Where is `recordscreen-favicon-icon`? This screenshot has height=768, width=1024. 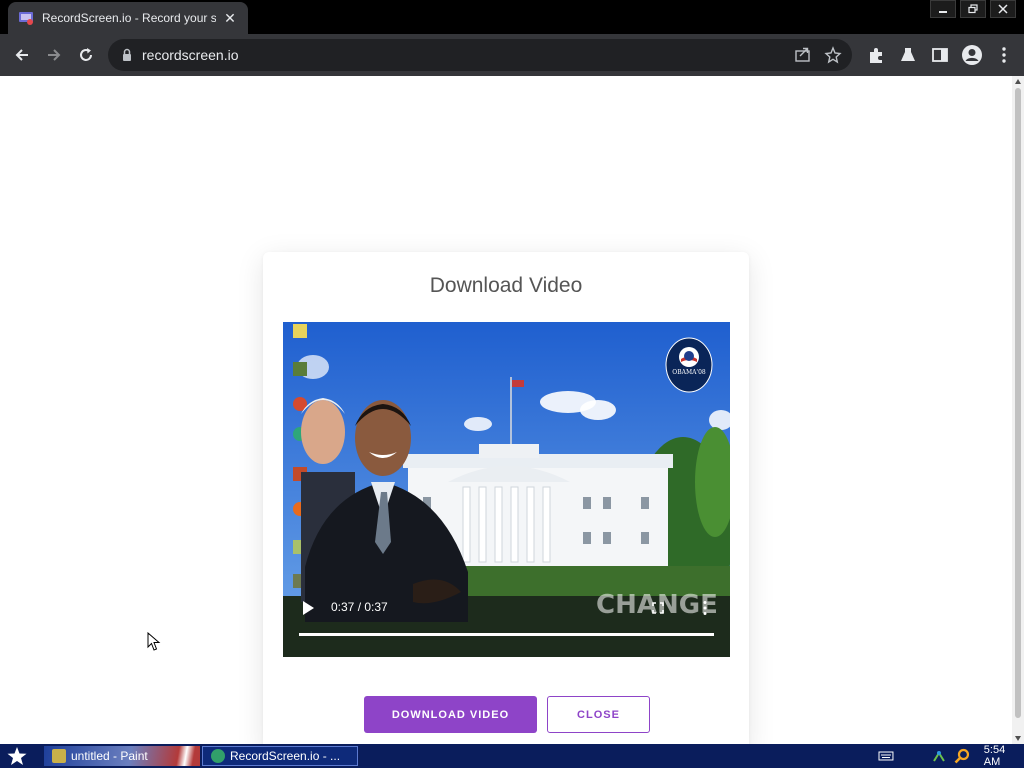 recordscreen-favicon-icon is located at coordinates (26, 18).